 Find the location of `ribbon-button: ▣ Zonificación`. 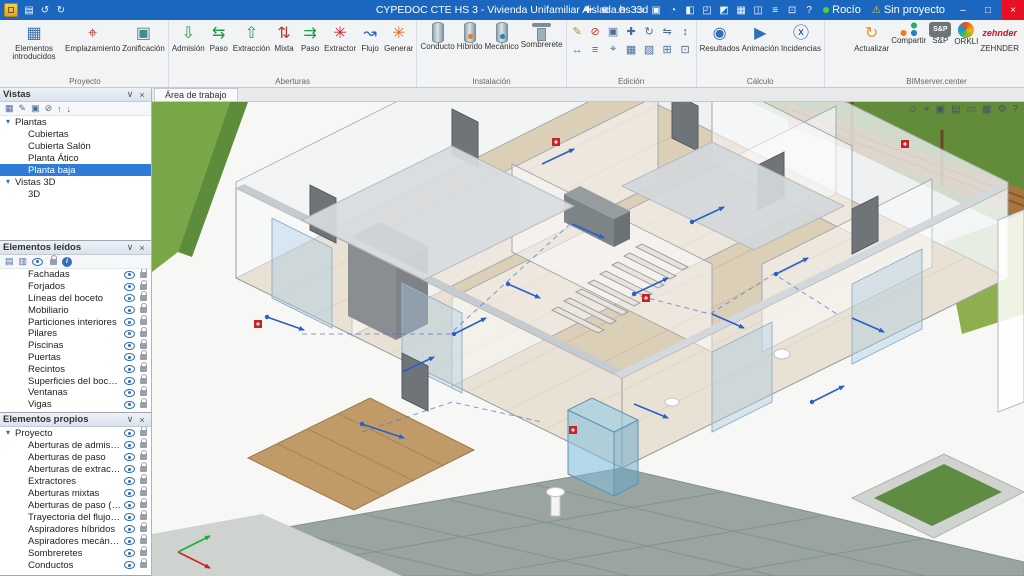

ribbon-button: ▣ Zonificación is located at coordinates (143, 37).